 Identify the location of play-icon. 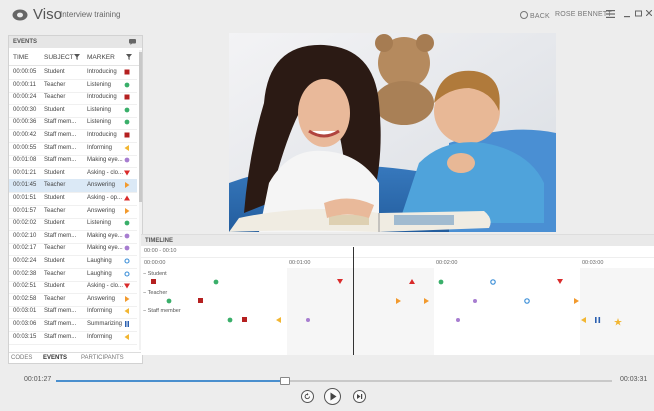
(333, 396).